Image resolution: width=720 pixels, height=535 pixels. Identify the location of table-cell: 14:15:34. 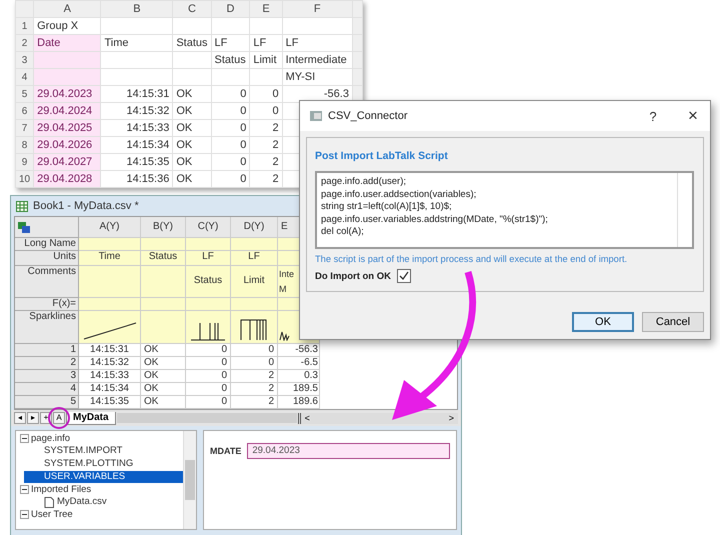
(148, 145).